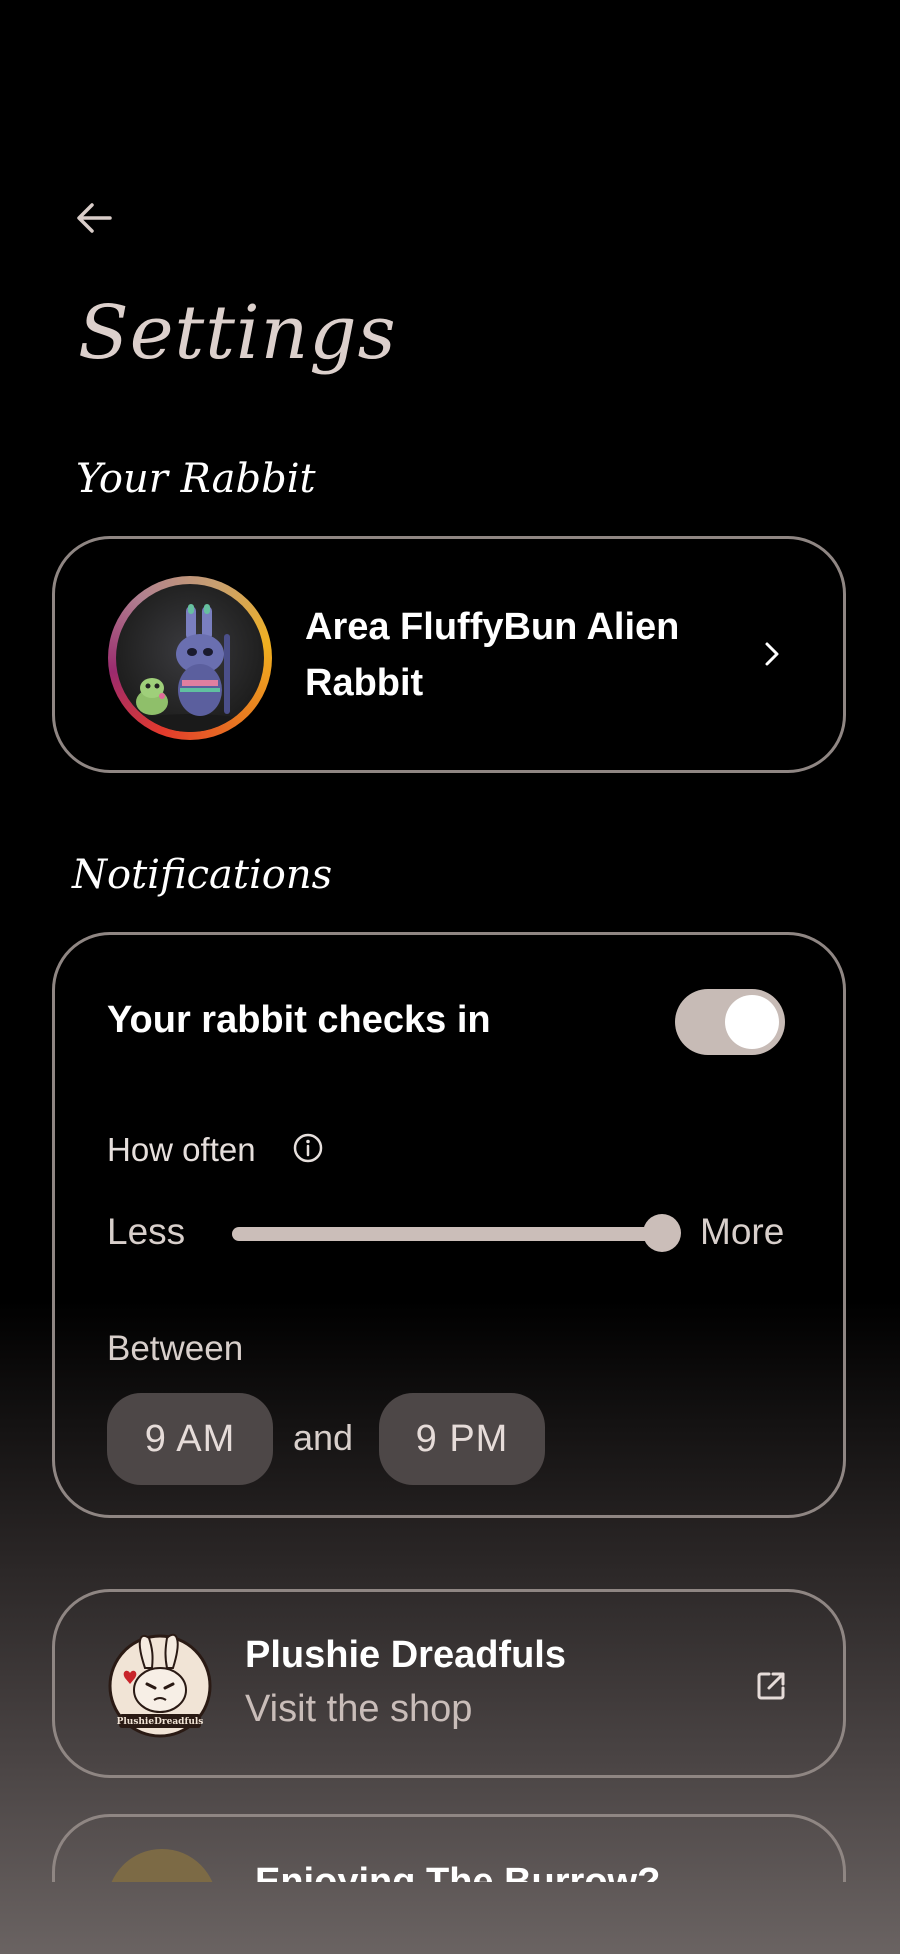  Describe the element at coordinates (458, 1871) in the screenshot. I see `enjoy-title: Enjoying The Burrow?` at that location.